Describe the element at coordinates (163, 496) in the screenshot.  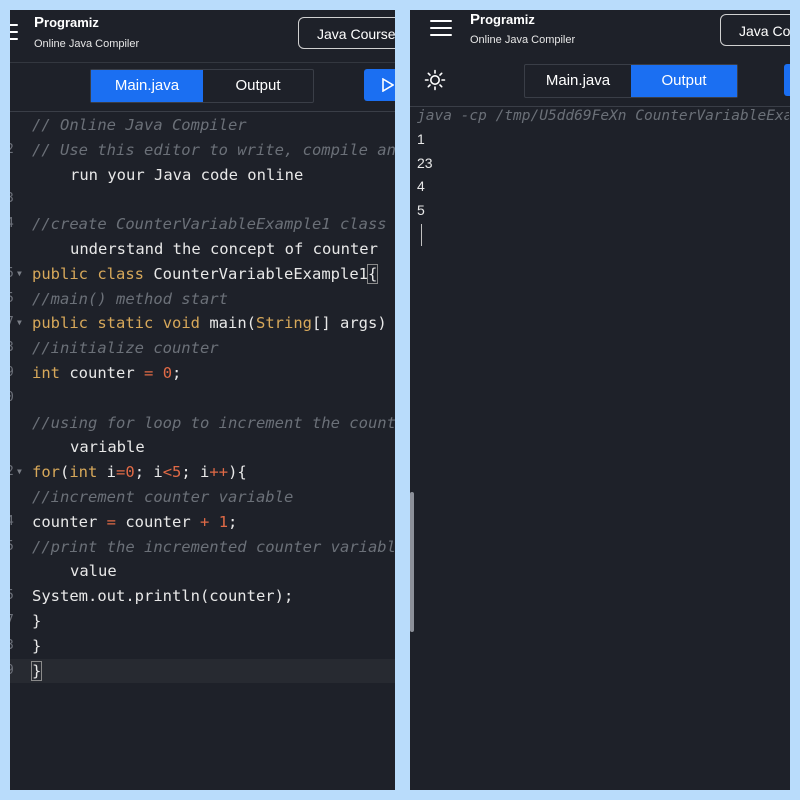
I see `code-text: //increment counter variable` at that location.